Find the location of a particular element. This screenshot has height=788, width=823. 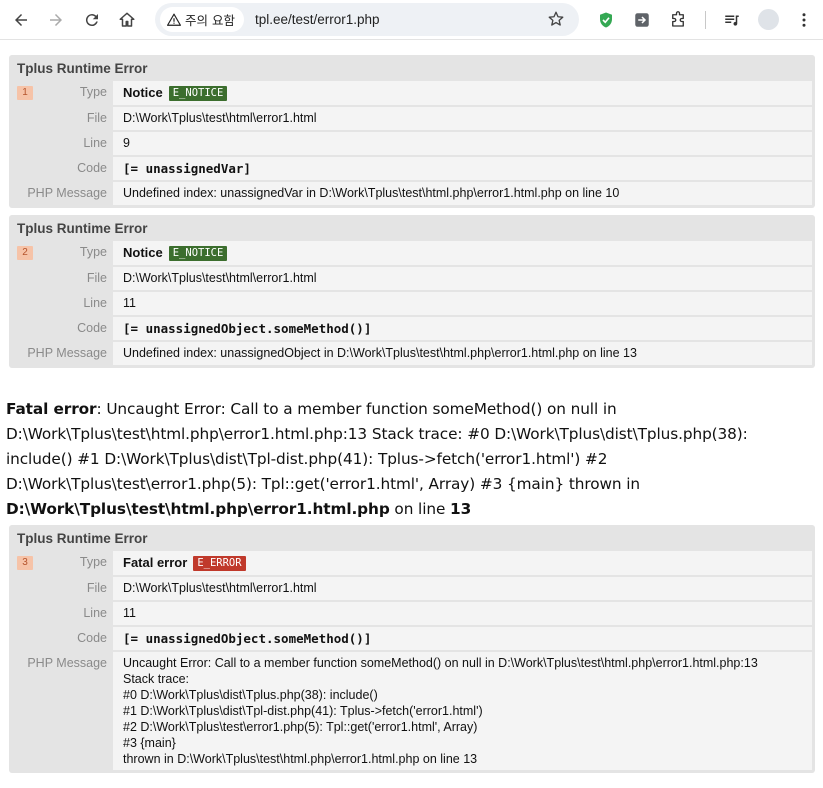

menu-button is located at coordinates (804, 20).